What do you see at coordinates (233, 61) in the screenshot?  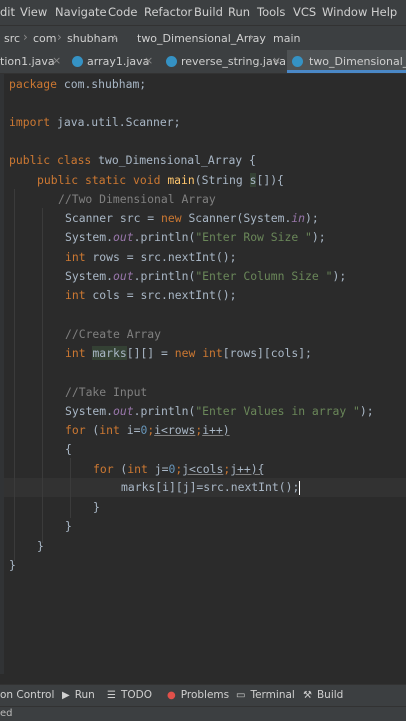 I see `tab-label: reverse_string.java` at bounding box center [233, 61].